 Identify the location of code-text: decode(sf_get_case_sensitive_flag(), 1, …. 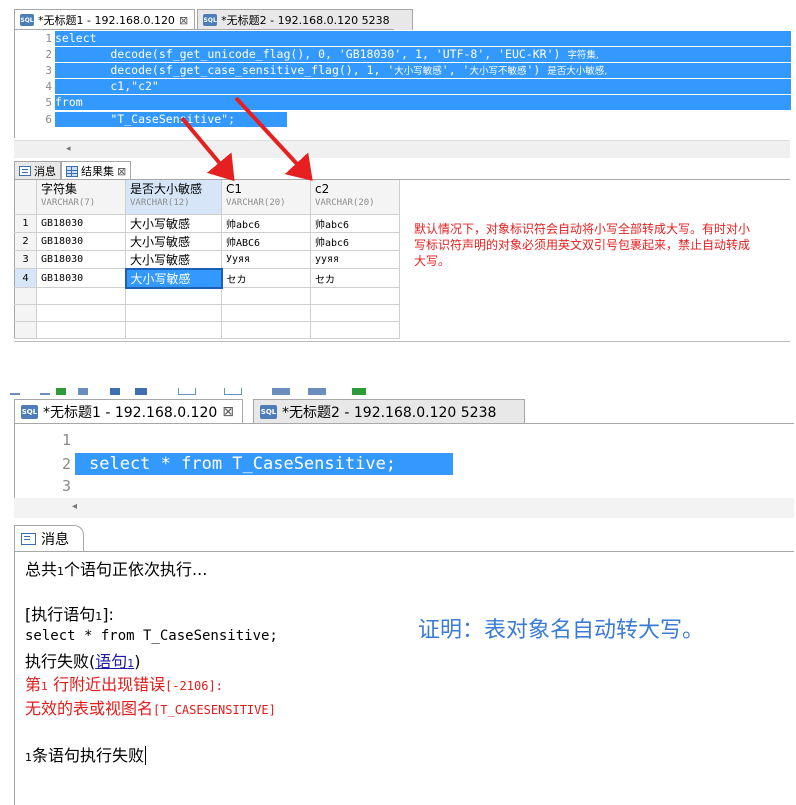
(423, 70).